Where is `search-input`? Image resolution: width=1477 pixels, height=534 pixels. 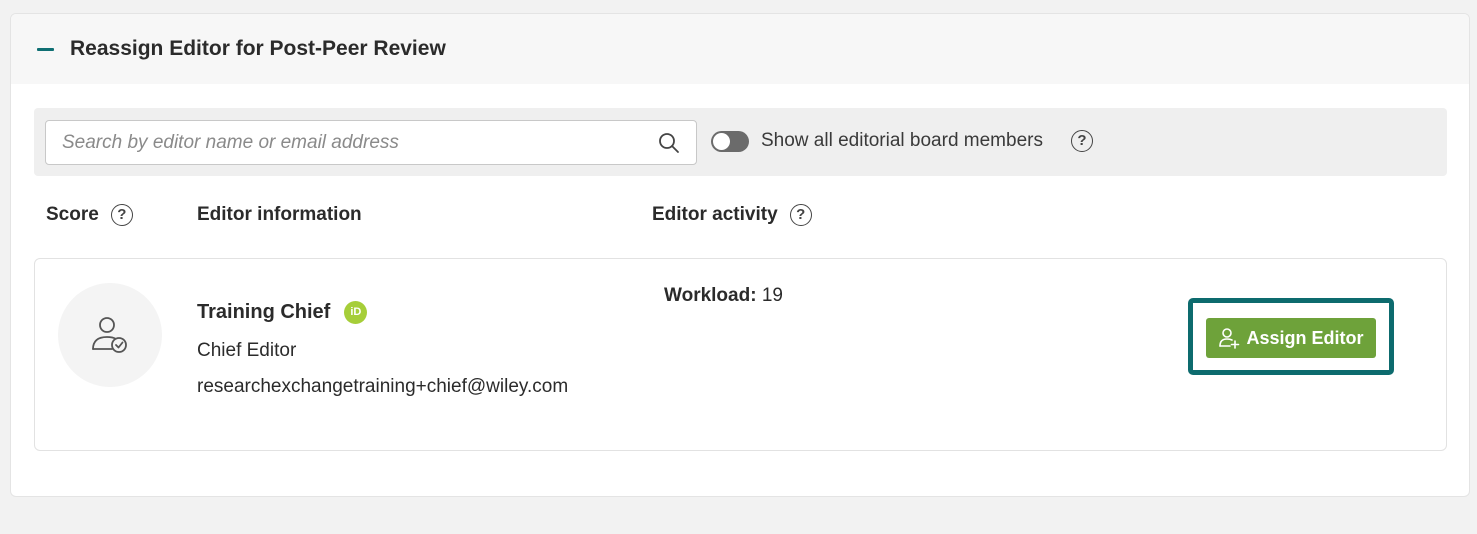 search-input is located at coordinates (336, 142).